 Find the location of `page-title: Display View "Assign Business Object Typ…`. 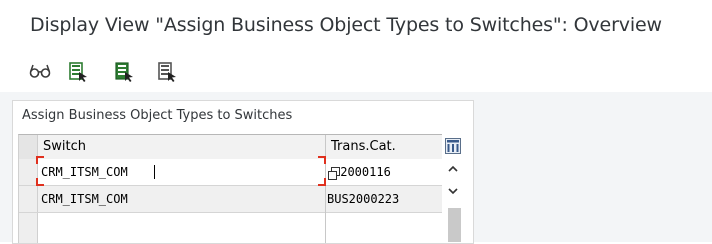

page-title: Display View "Assign Business Object Typ… is located at coordinates (346, 25).